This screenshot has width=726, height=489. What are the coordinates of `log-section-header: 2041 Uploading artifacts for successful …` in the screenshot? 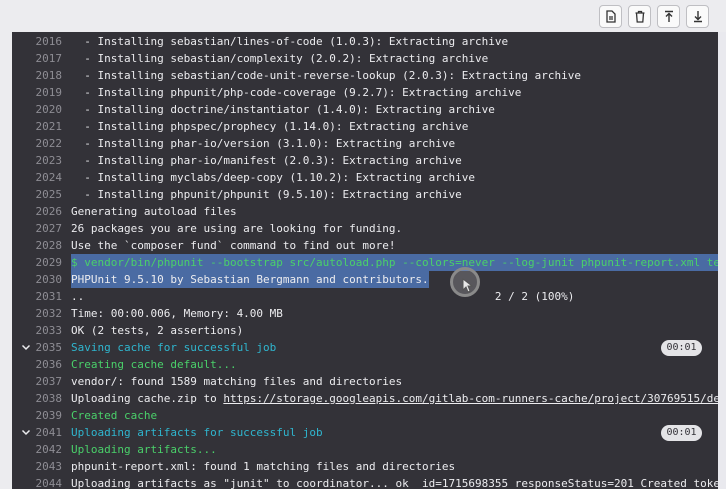 It's located at (365, 432).